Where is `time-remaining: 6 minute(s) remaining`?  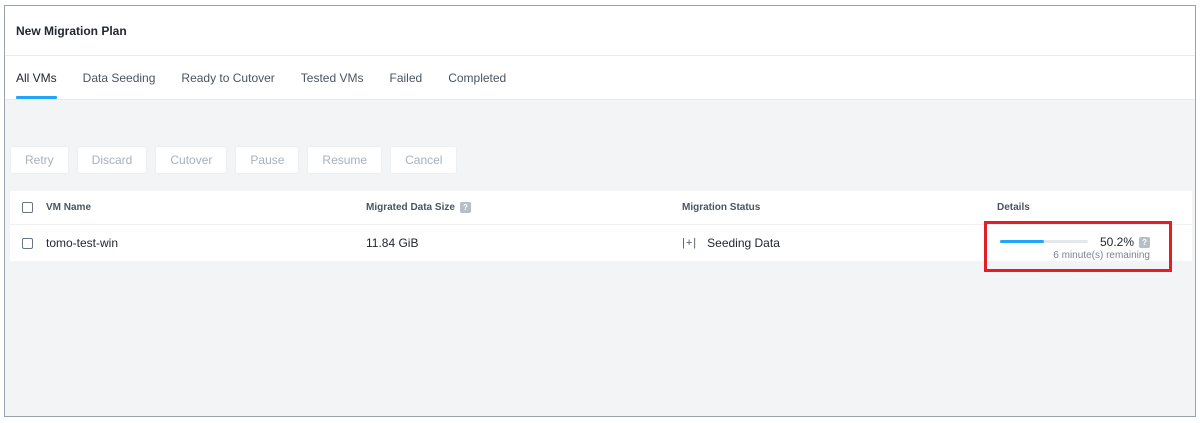
time-remaining: 6 minute(s) remaining is located at coordinates (1101, 255).